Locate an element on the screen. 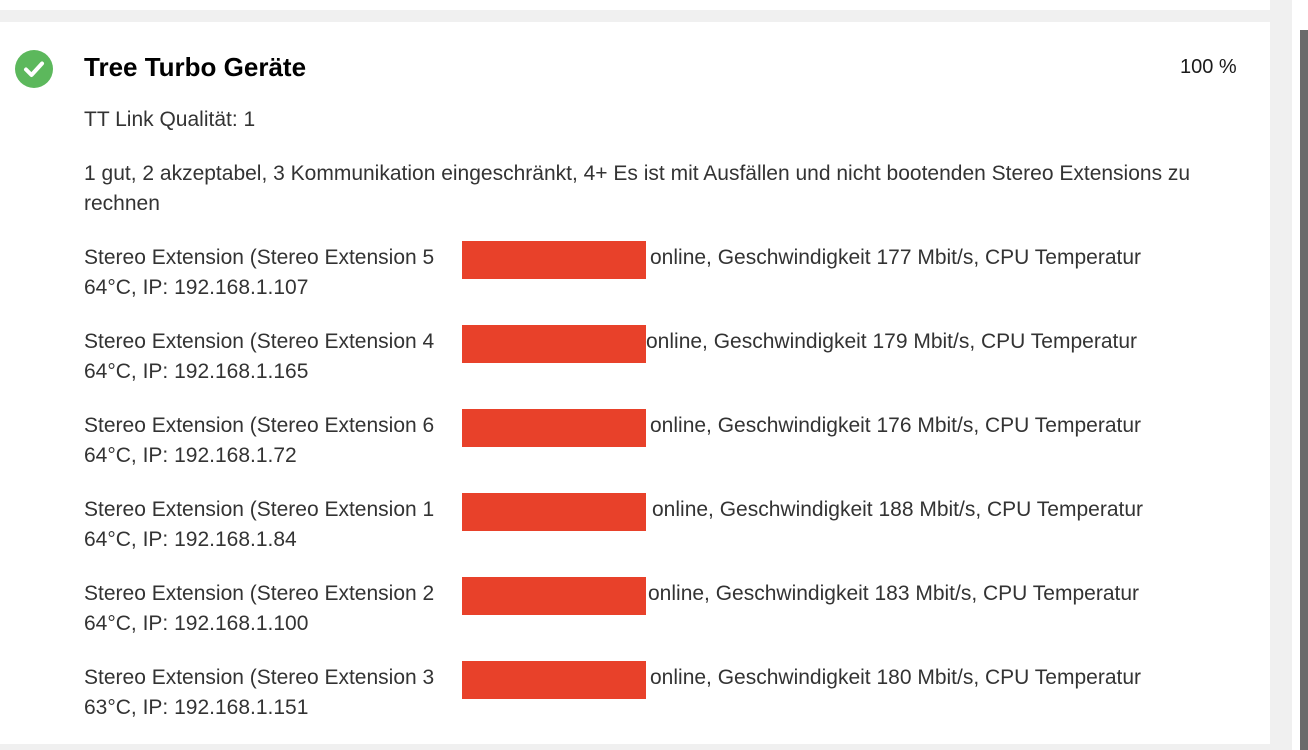  device-detail: 63°C, IP: 192.168.1.151 is located at coordinates (196, 707).